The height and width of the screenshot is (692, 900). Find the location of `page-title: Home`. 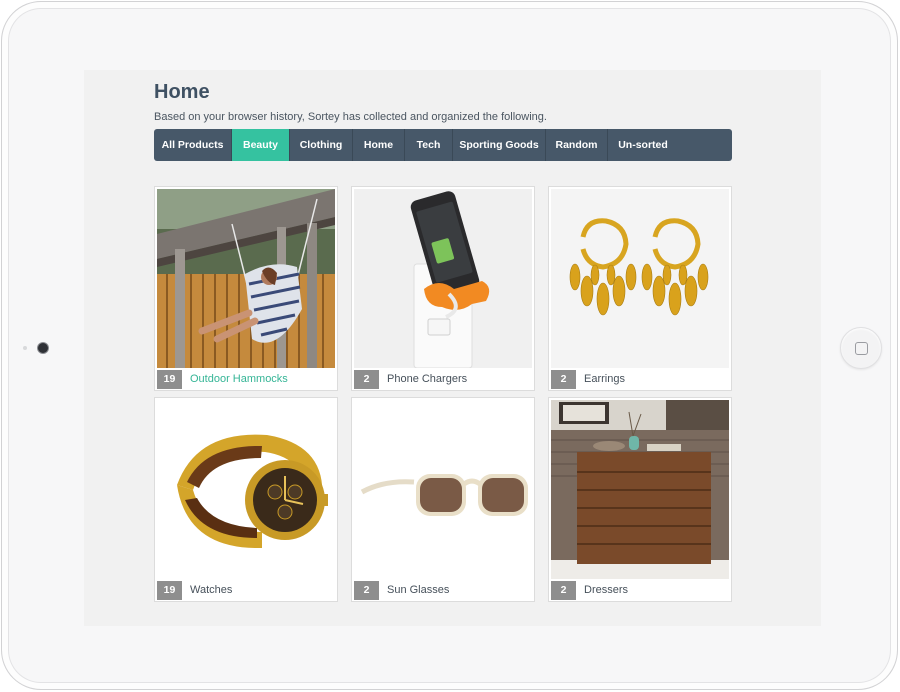

page-title: Home is located at coordinates (182, 92).